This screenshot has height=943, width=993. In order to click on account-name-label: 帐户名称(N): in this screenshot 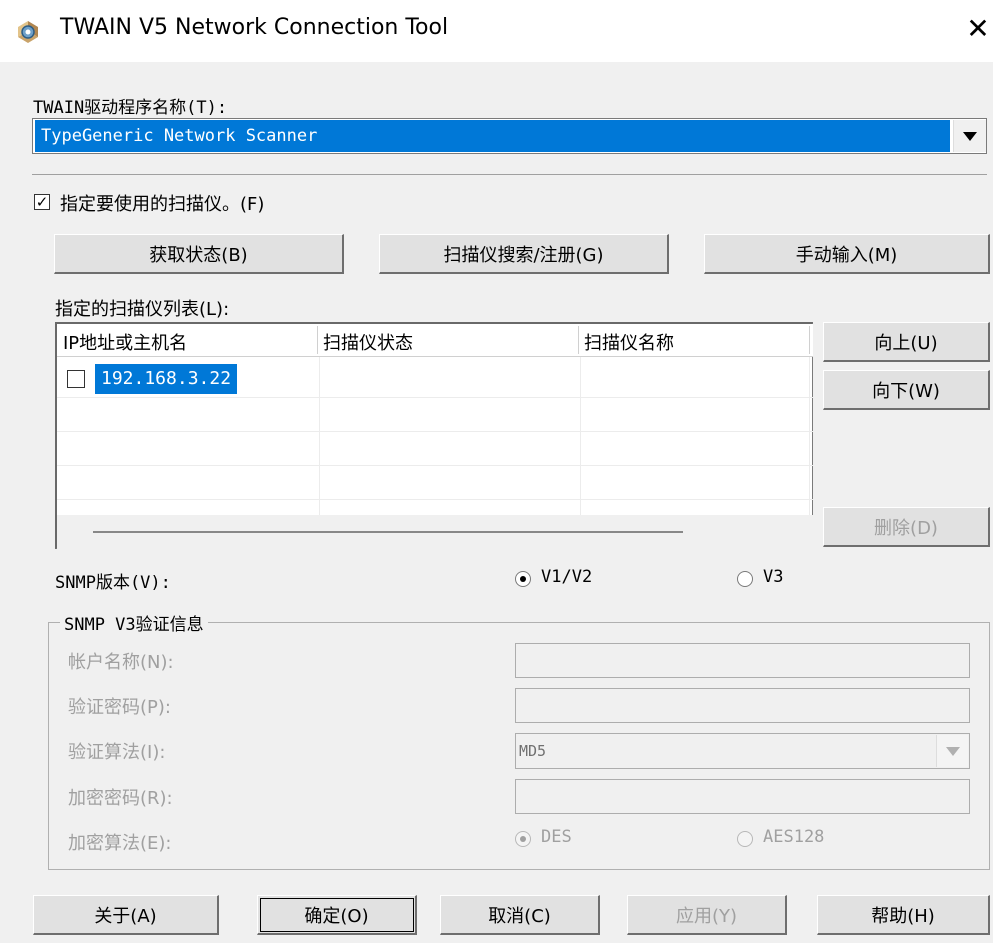, I will do `click(121, 662)`.